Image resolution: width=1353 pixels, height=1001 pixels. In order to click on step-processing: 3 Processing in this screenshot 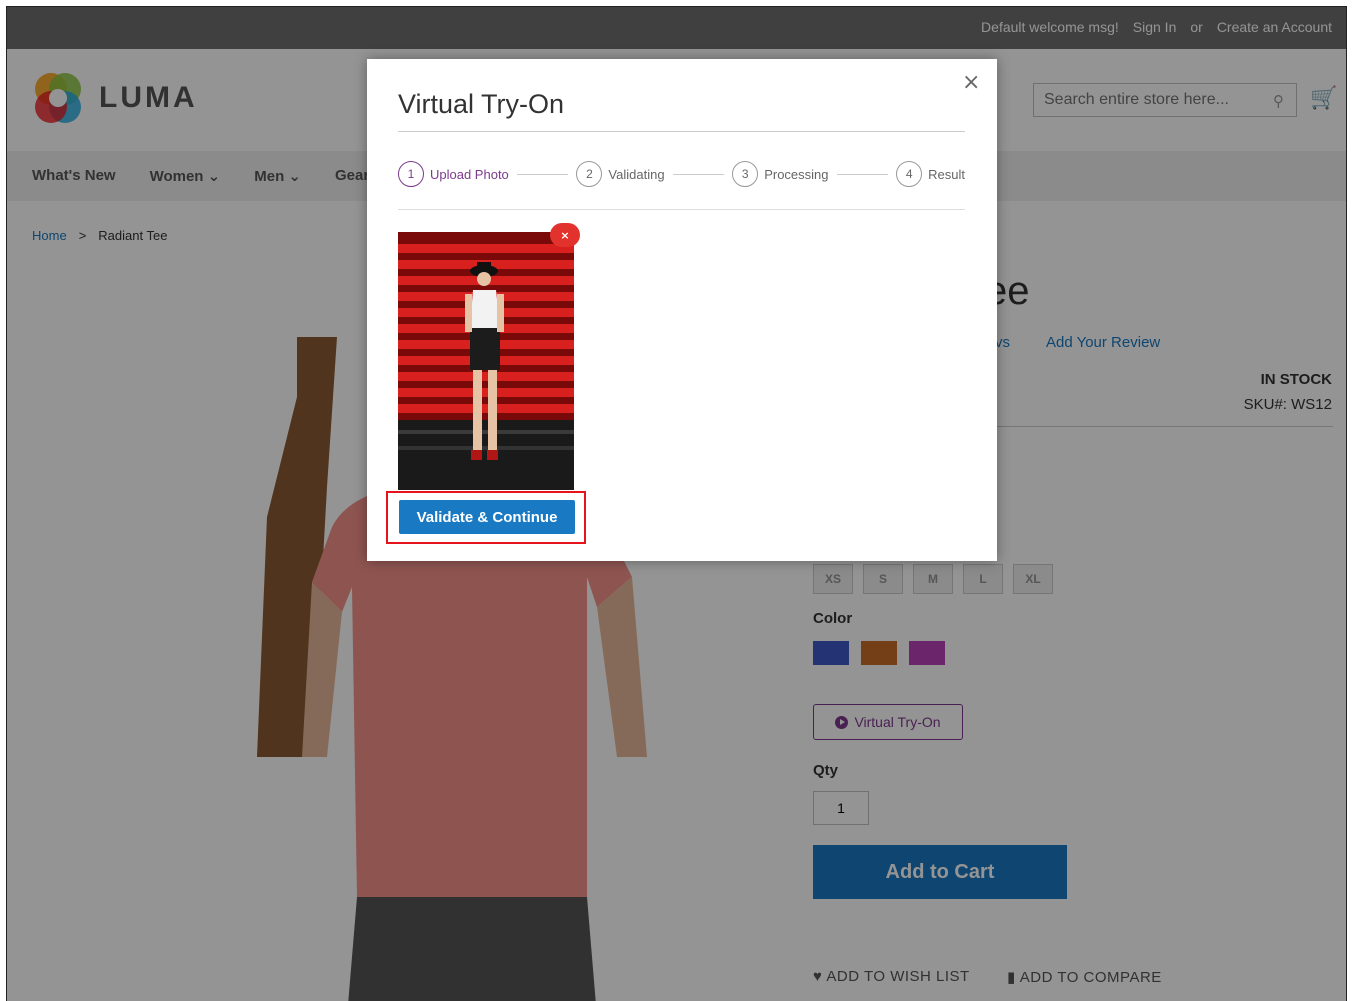, I will do `click(780, 174)`.